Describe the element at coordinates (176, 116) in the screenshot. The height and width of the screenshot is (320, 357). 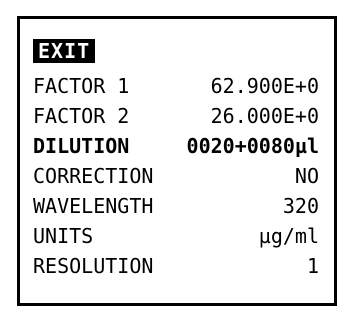
I see `setting-row-factor-2: FACTOR 2 26.000E+0` at that location.